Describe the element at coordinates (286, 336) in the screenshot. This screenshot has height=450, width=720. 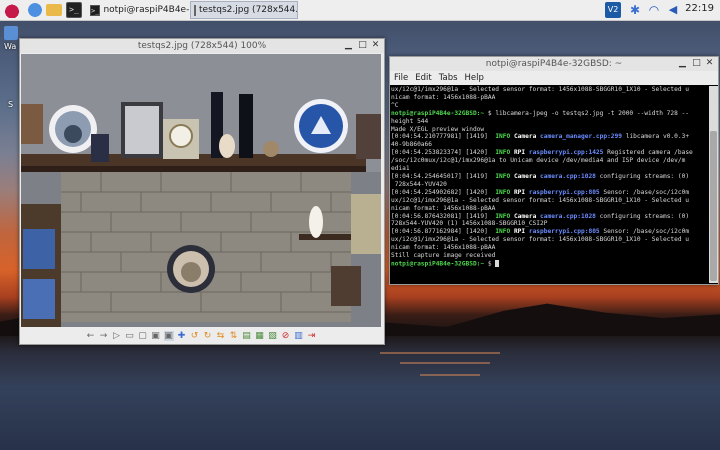
I see `delete-icon: ⊘` at that location.